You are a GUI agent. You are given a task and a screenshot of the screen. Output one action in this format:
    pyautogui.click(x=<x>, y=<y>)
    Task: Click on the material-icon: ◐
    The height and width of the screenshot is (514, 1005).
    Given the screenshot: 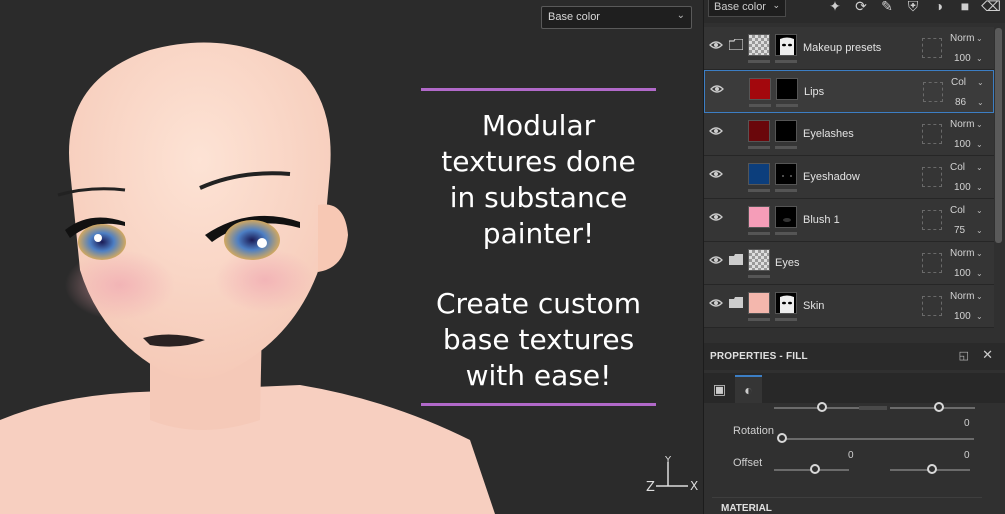 What is the action you would take?
    pyautogui.click(x=748, y=390)
    